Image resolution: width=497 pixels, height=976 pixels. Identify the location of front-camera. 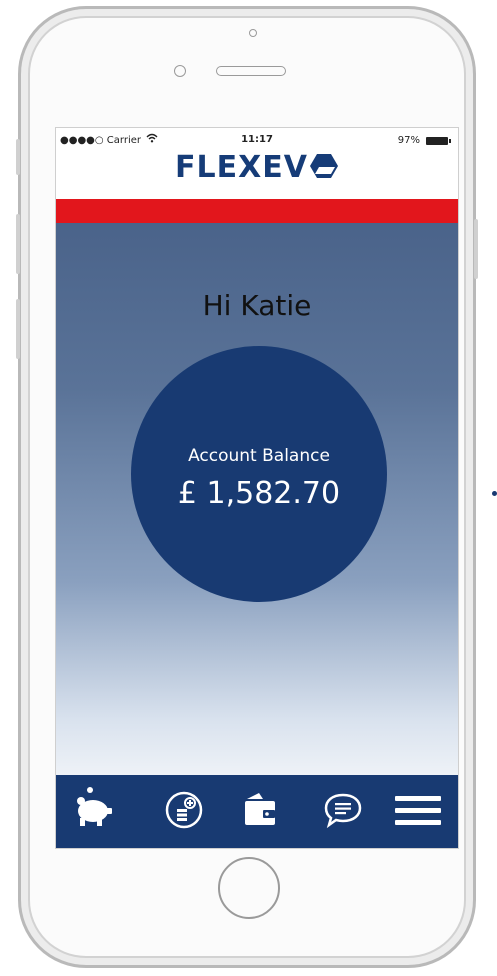
(253, 33).